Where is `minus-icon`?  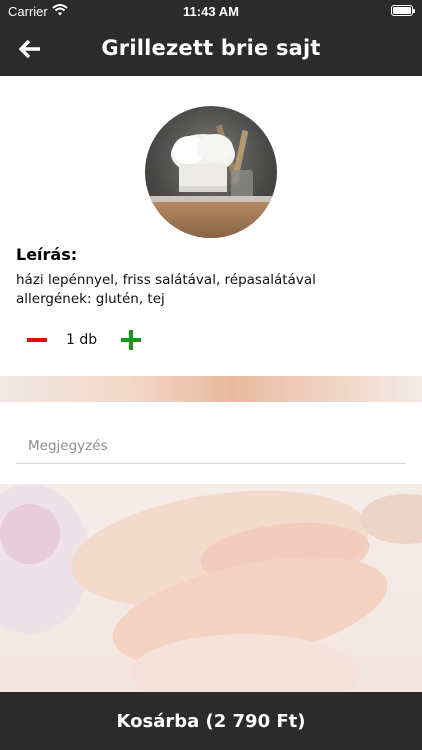 minus-icon is located at coordinates (37, 340).